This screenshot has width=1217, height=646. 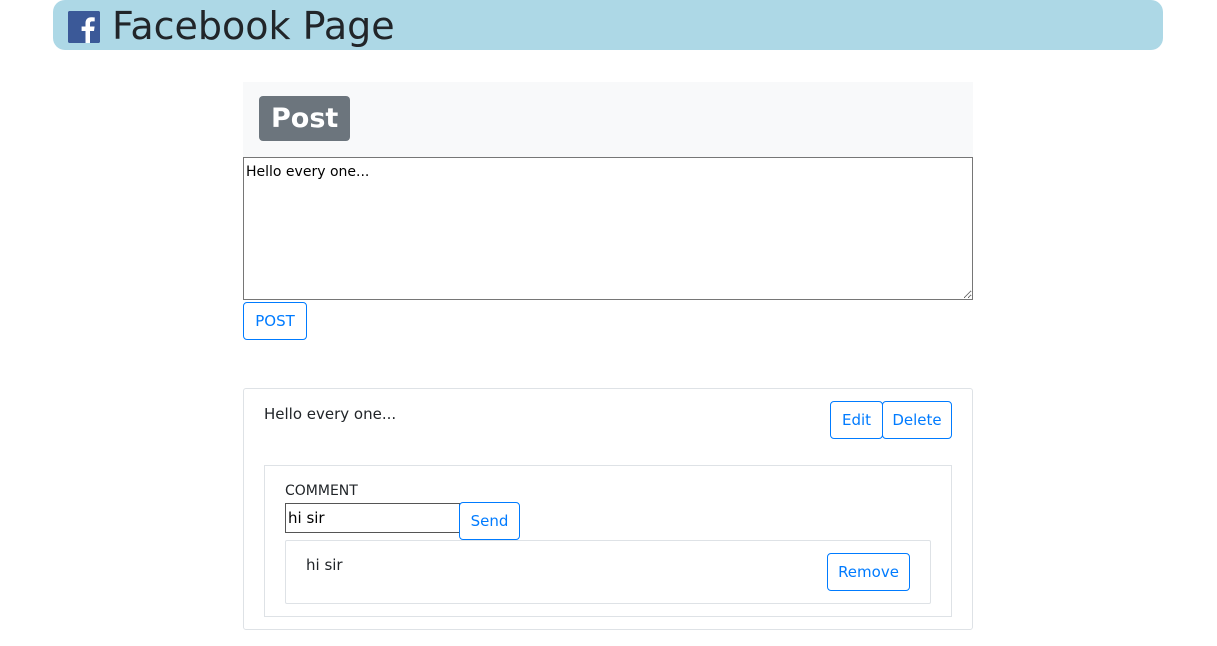 I want to click on facebook-logo-icon, so click(x=84, y=27).